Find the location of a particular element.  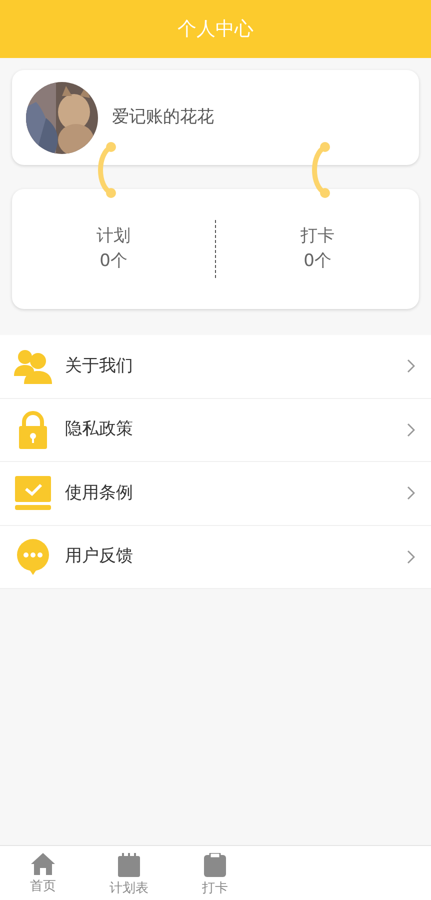

page-title: 个人中心 is located at coordinates (216, 29).